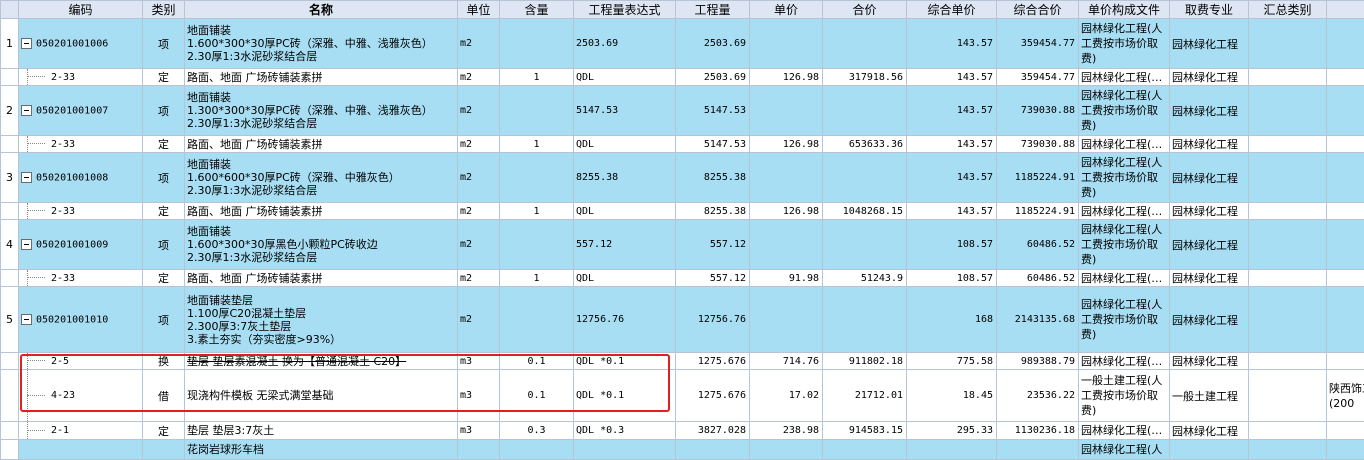 This screenshot has height=460, width=1364. Describe the element at coordinates (1038, 431) in the screenshot. I see `comprehensive-total-cell: 1130236.18` at that location.